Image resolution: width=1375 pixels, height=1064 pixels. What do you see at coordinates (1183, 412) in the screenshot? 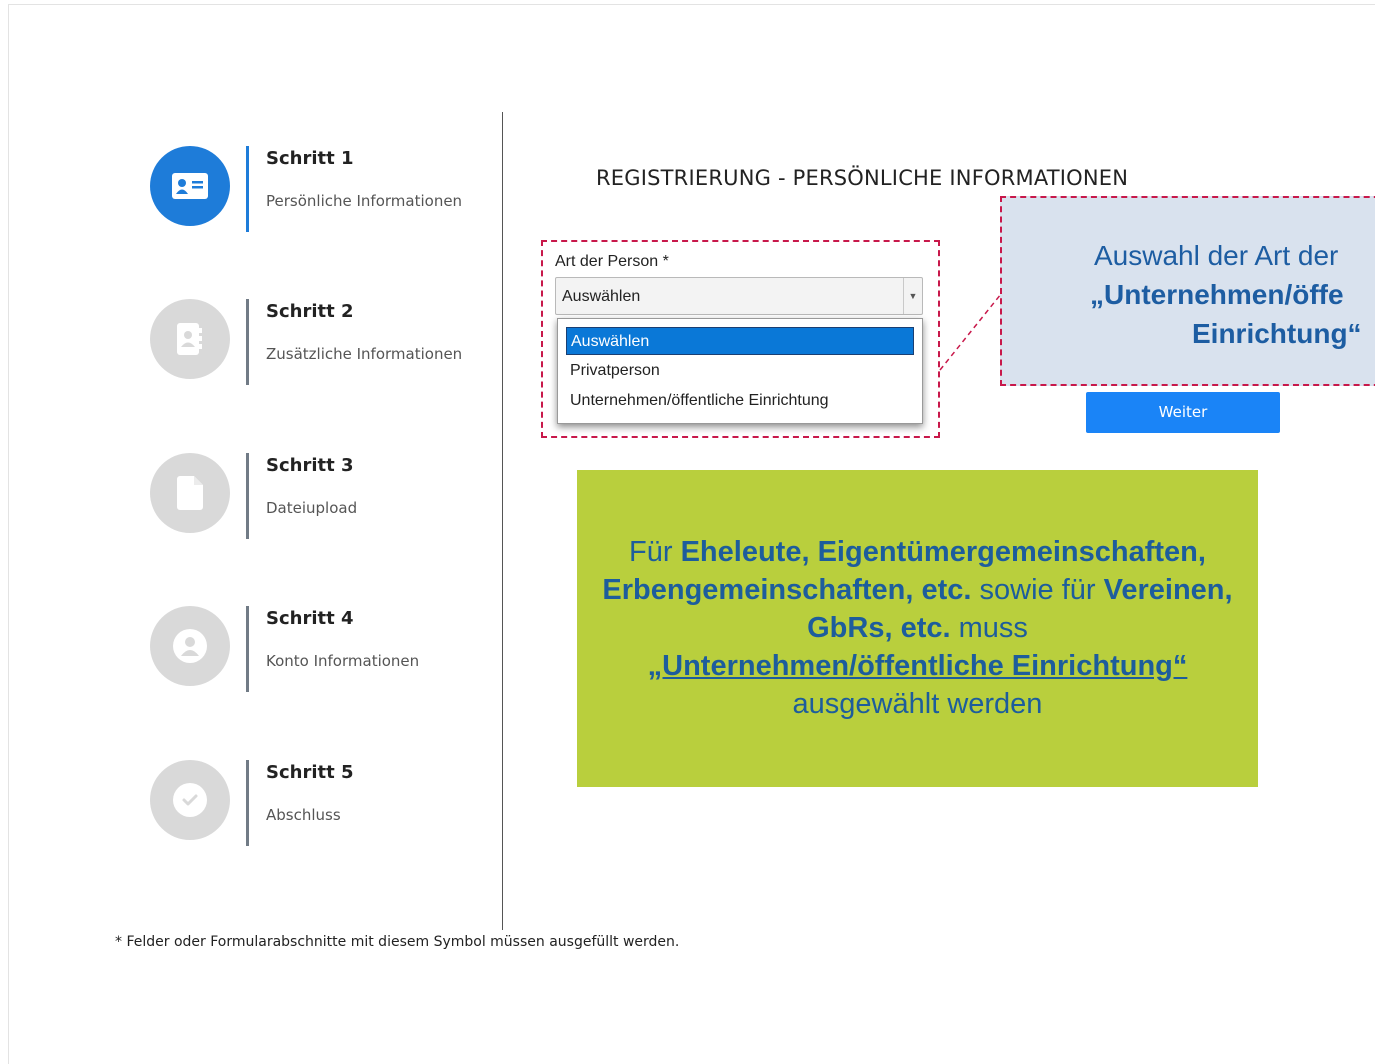
I see `next-button: Weiter` at bounding box center [1183, 412].